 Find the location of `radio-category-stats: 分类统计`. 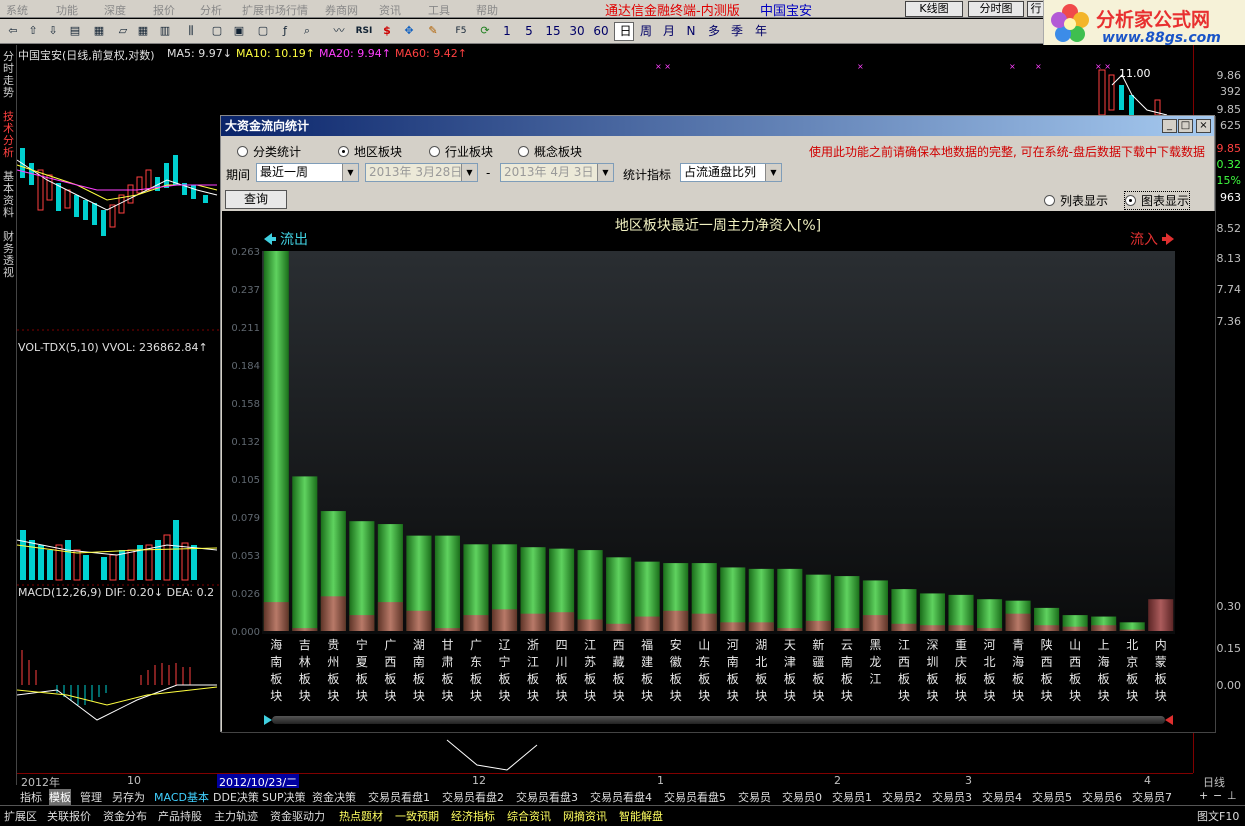

radio-category-stats: 分类统计 is located at coordinates (269, 151).